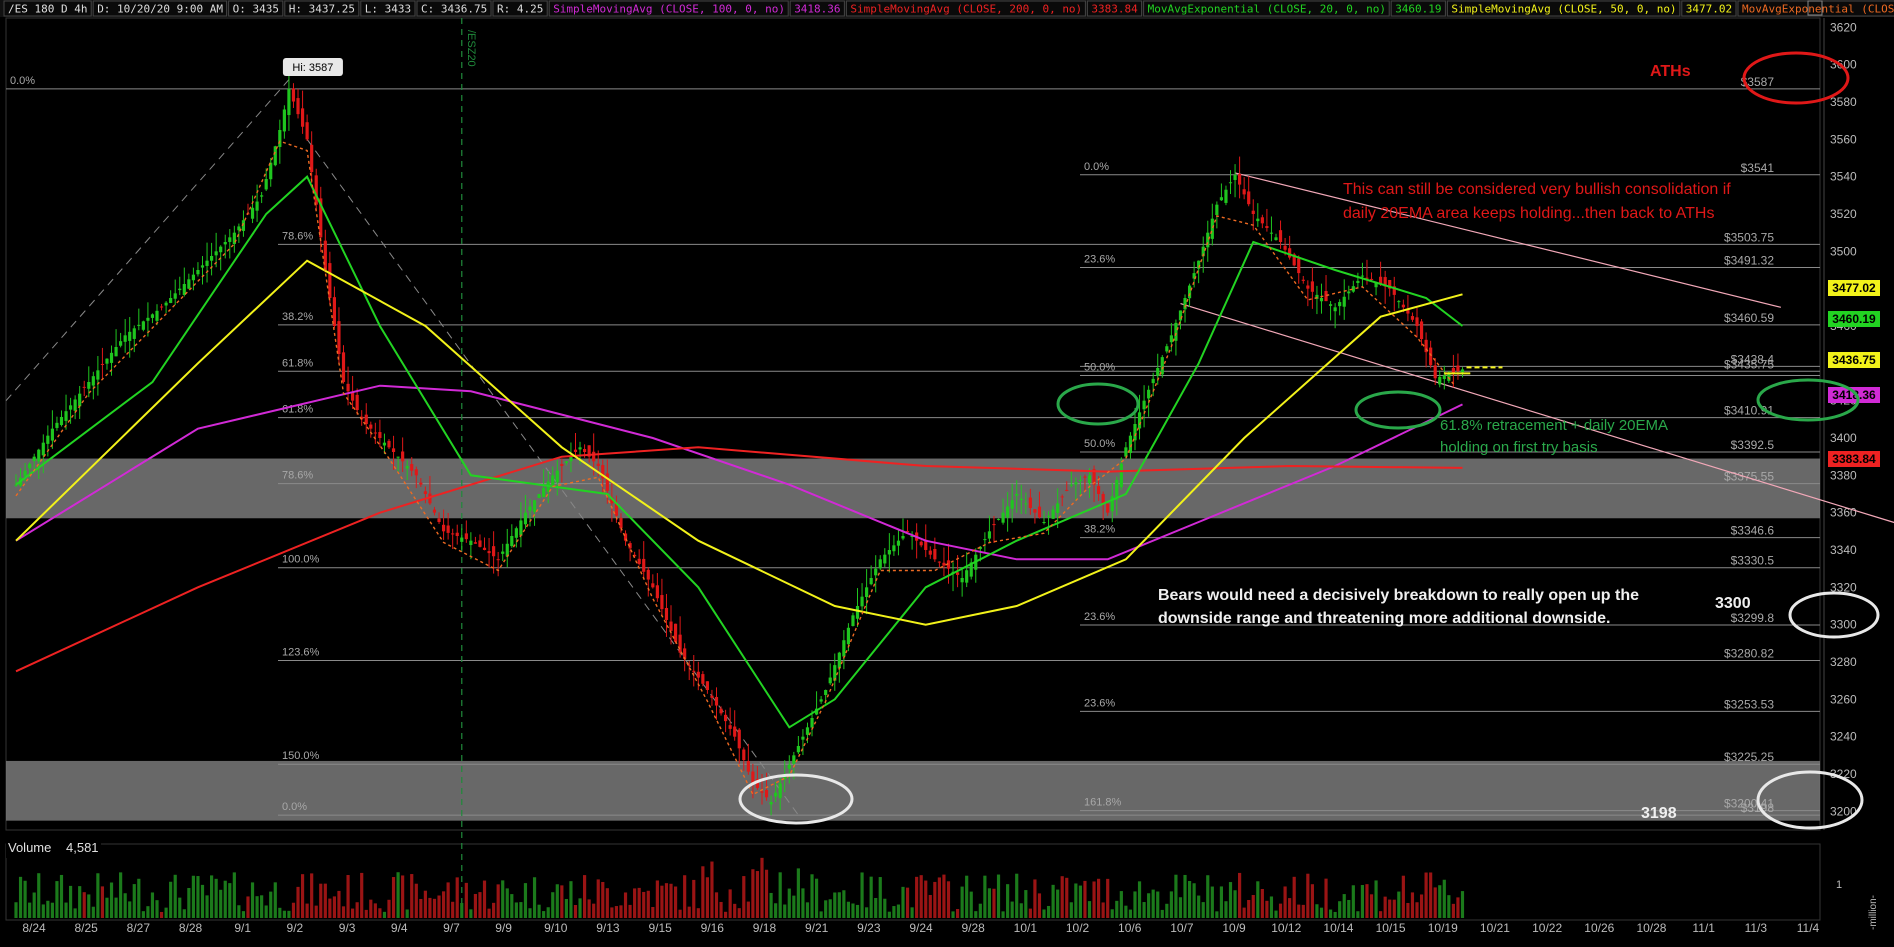 Image resolution: width=1894 pixels, height=947 pixels. I want to click on price-badge-value: 3383.84, so click(1854, 459).